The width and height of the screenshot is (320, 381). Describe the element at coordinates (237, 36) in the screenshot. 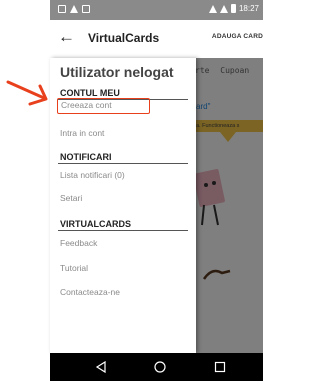

I see `add-card-button: ADAUGA CARD` at that location.